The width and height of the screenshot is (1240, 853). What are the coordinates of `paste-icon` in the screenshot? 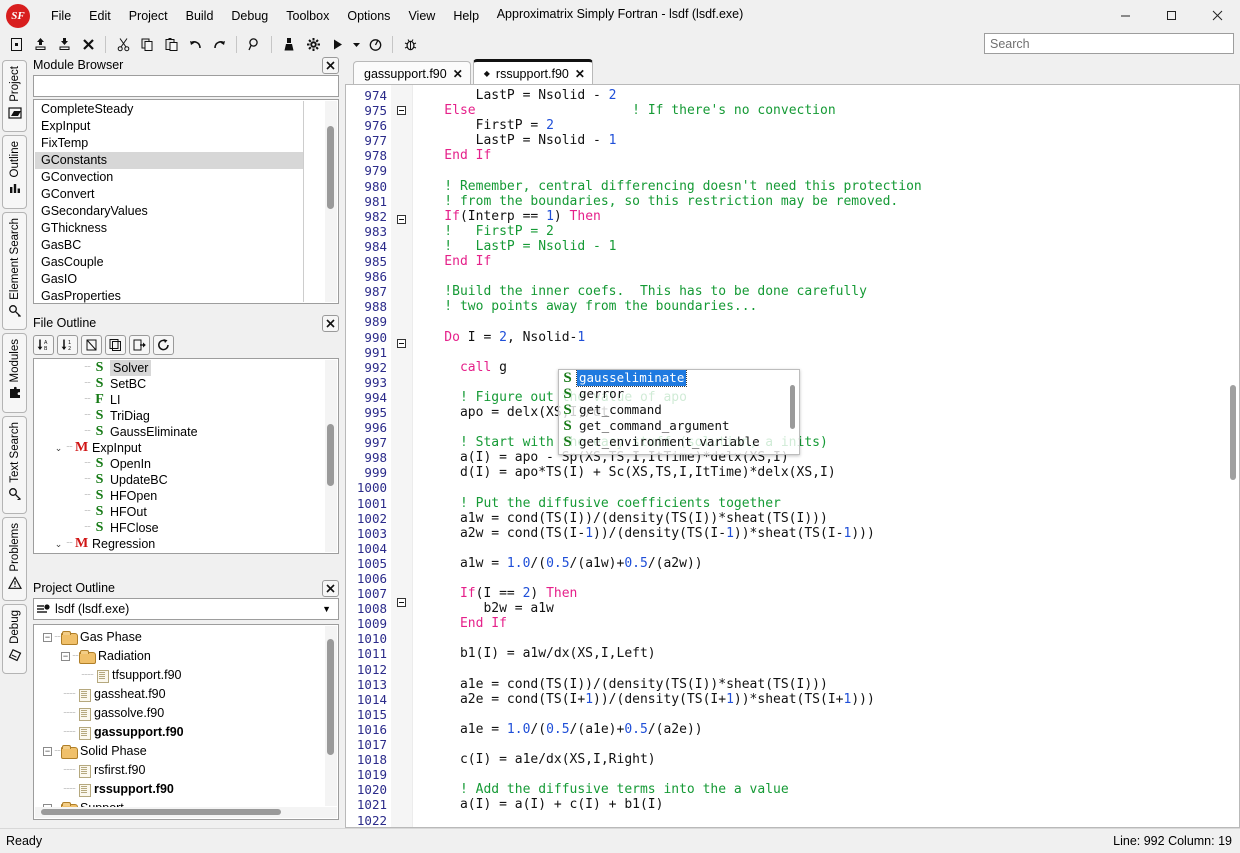 It's located at (171, 44).